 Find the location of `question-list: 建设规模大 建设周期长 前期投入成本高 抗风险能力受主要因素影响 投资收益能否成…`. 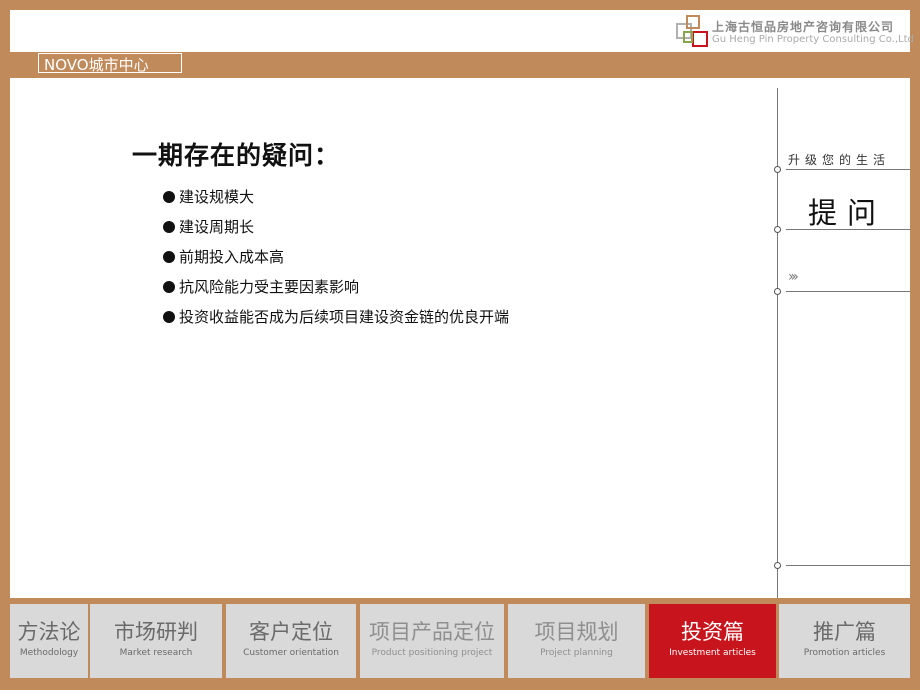

question-list: 建设规模大 建设周期长 前期投入成本高 抗风险能力受主要因素影响 投资收益能否成… is located at coordinates (336, 261).